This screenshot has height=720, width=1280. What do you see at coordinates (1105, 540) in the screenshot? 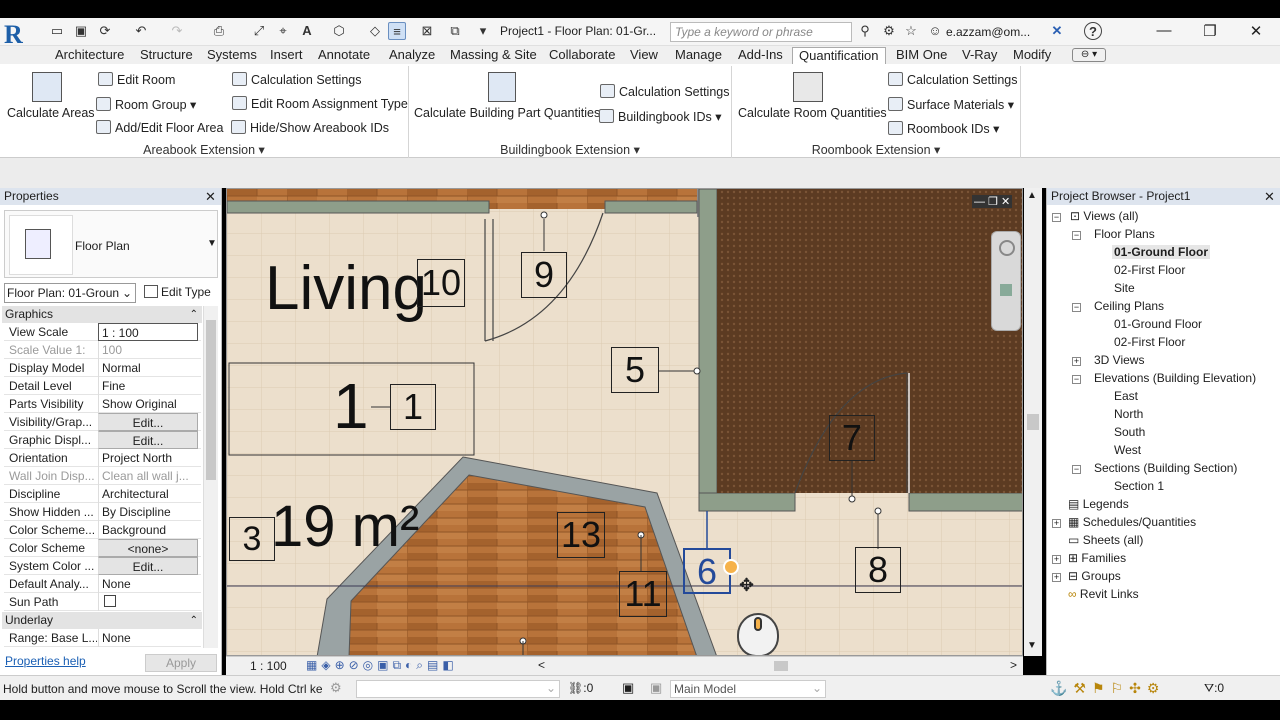
I see `tree-node: ▭ Sheets (all)` at bounding box center [1105, 540].